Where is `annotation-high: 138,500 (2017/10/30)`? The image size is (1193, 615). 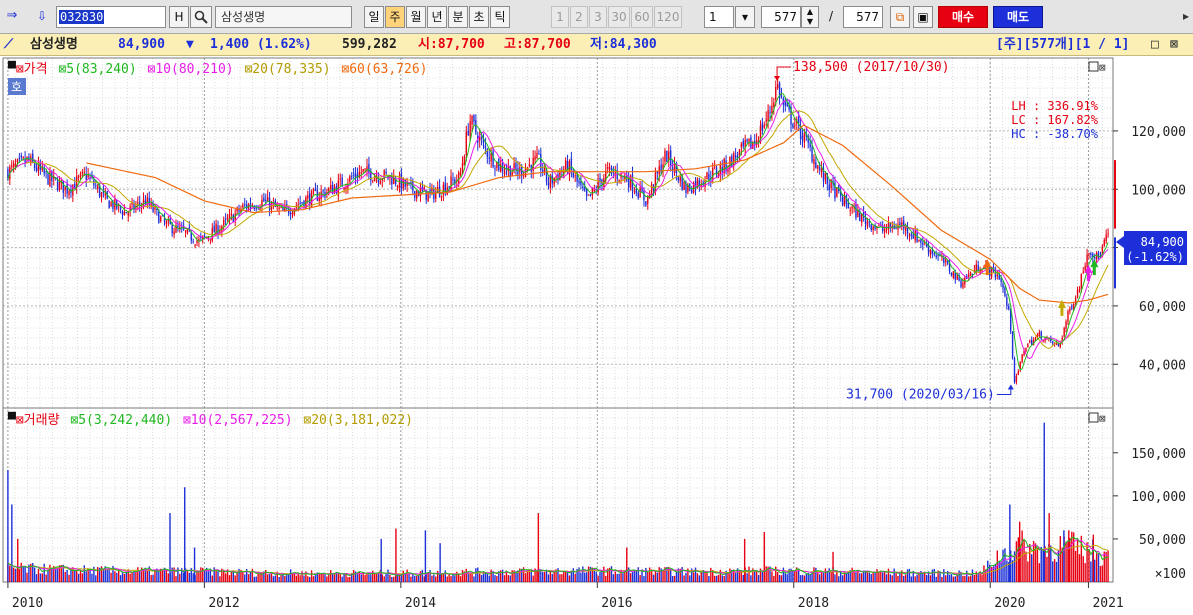 annotation-high: 138,500 (2017/10/30) is located at coordinates (871, 67).